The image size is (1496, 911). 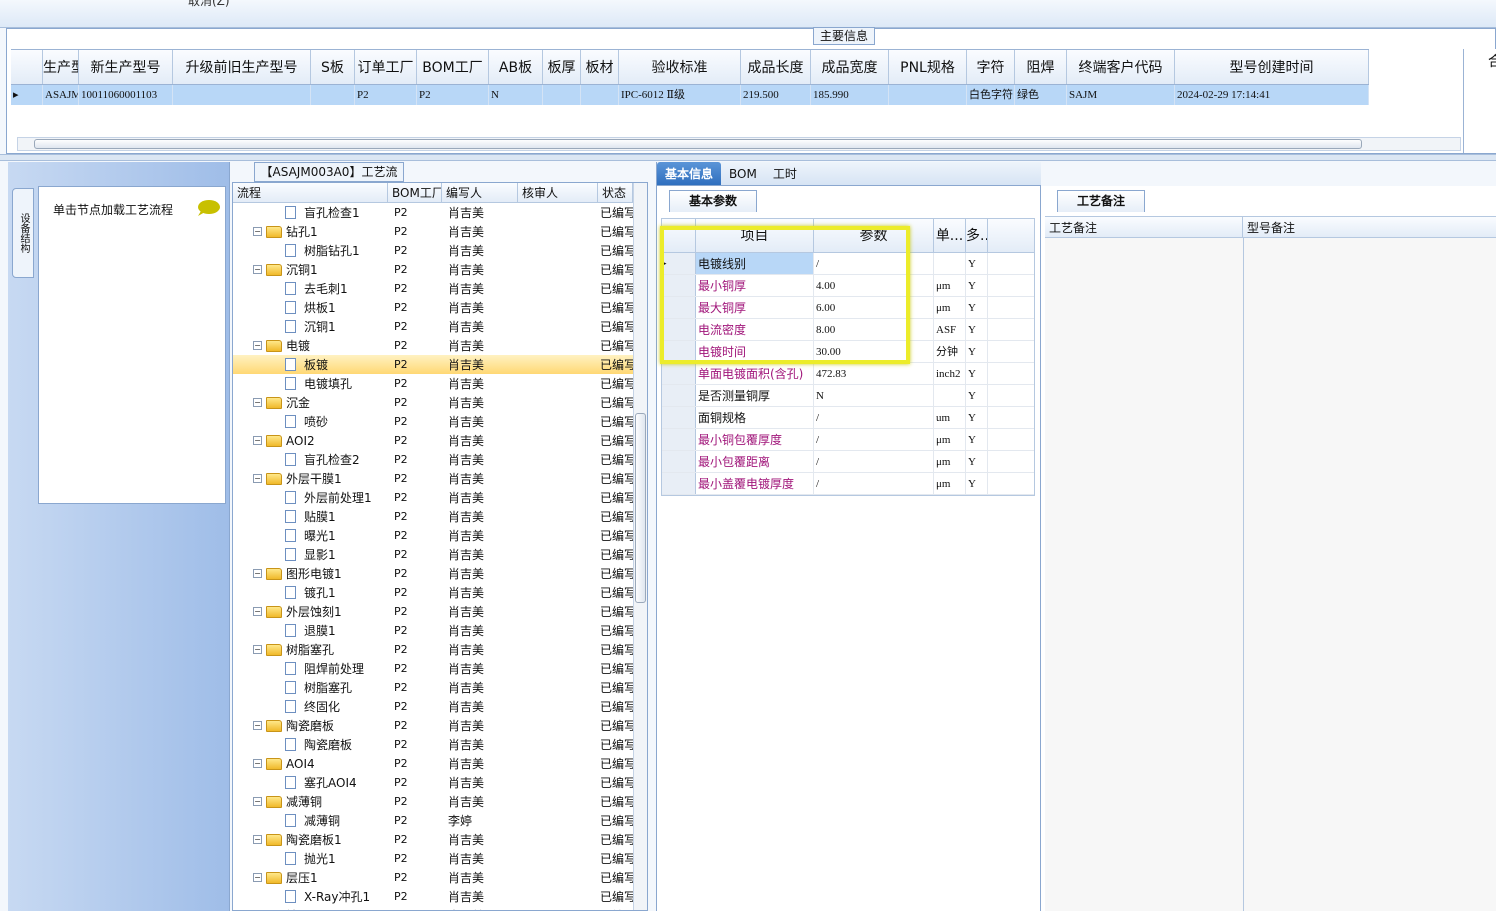 I want to click on grid-cell: SAJM, so click(x=1121, y=95).